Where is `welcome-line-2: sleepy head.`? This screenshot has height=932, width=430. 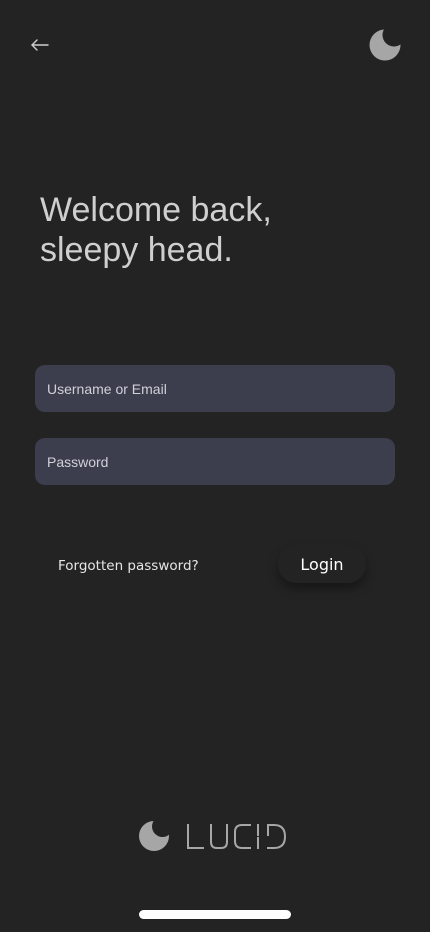
welcome-line-2: sleepy head. is located at coordinates (136, 250).